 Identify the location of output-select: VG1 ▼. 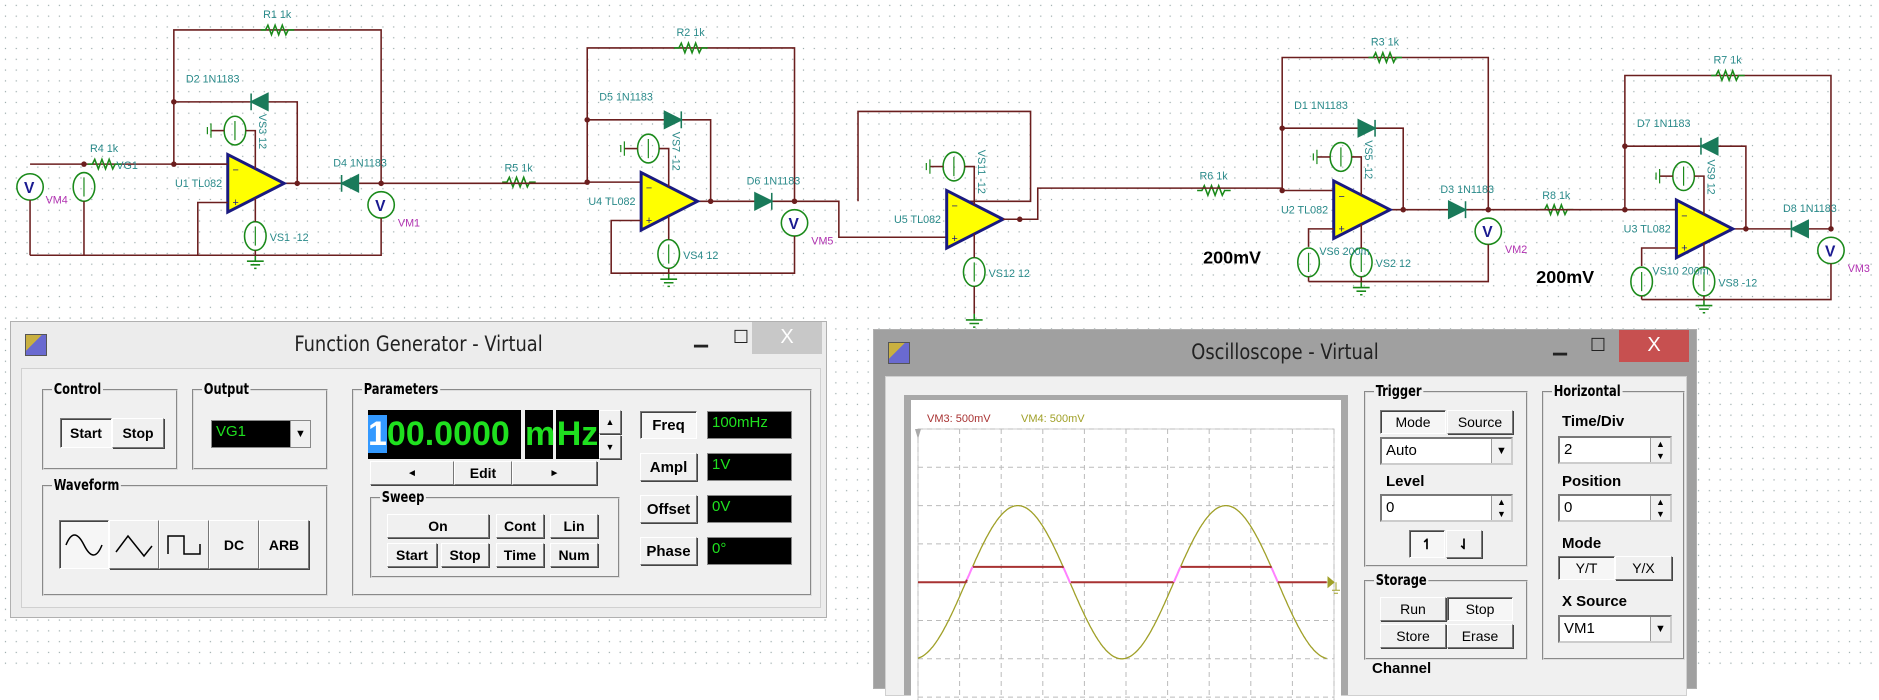
(261, 434).